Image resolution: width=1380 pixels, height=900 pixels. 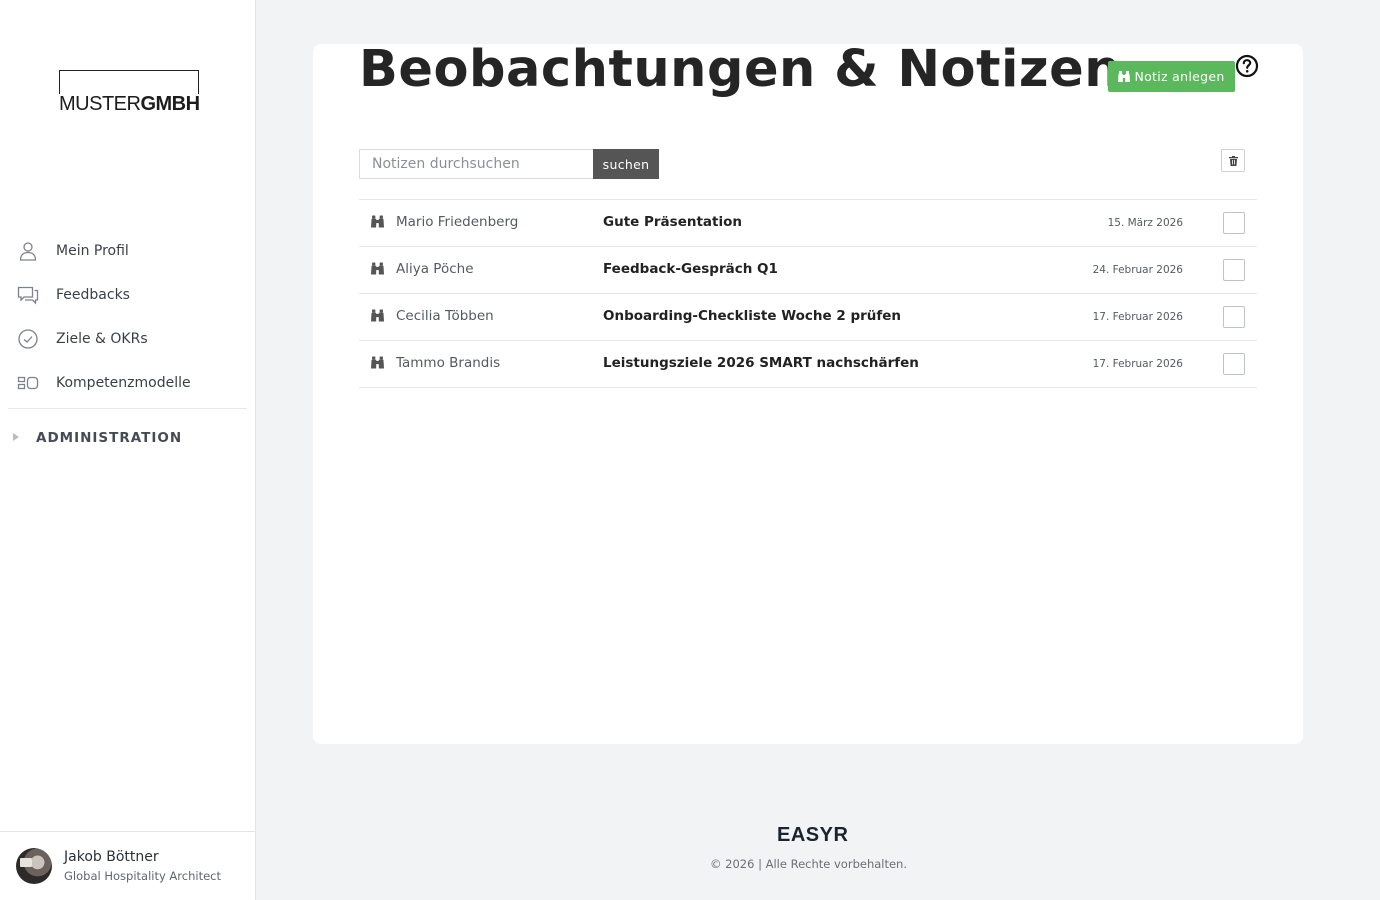 What do you see at coordinates (435, 269) in the screenshot?
I see `note-author: Aliya Pöche` at bounding box center [435, 269].